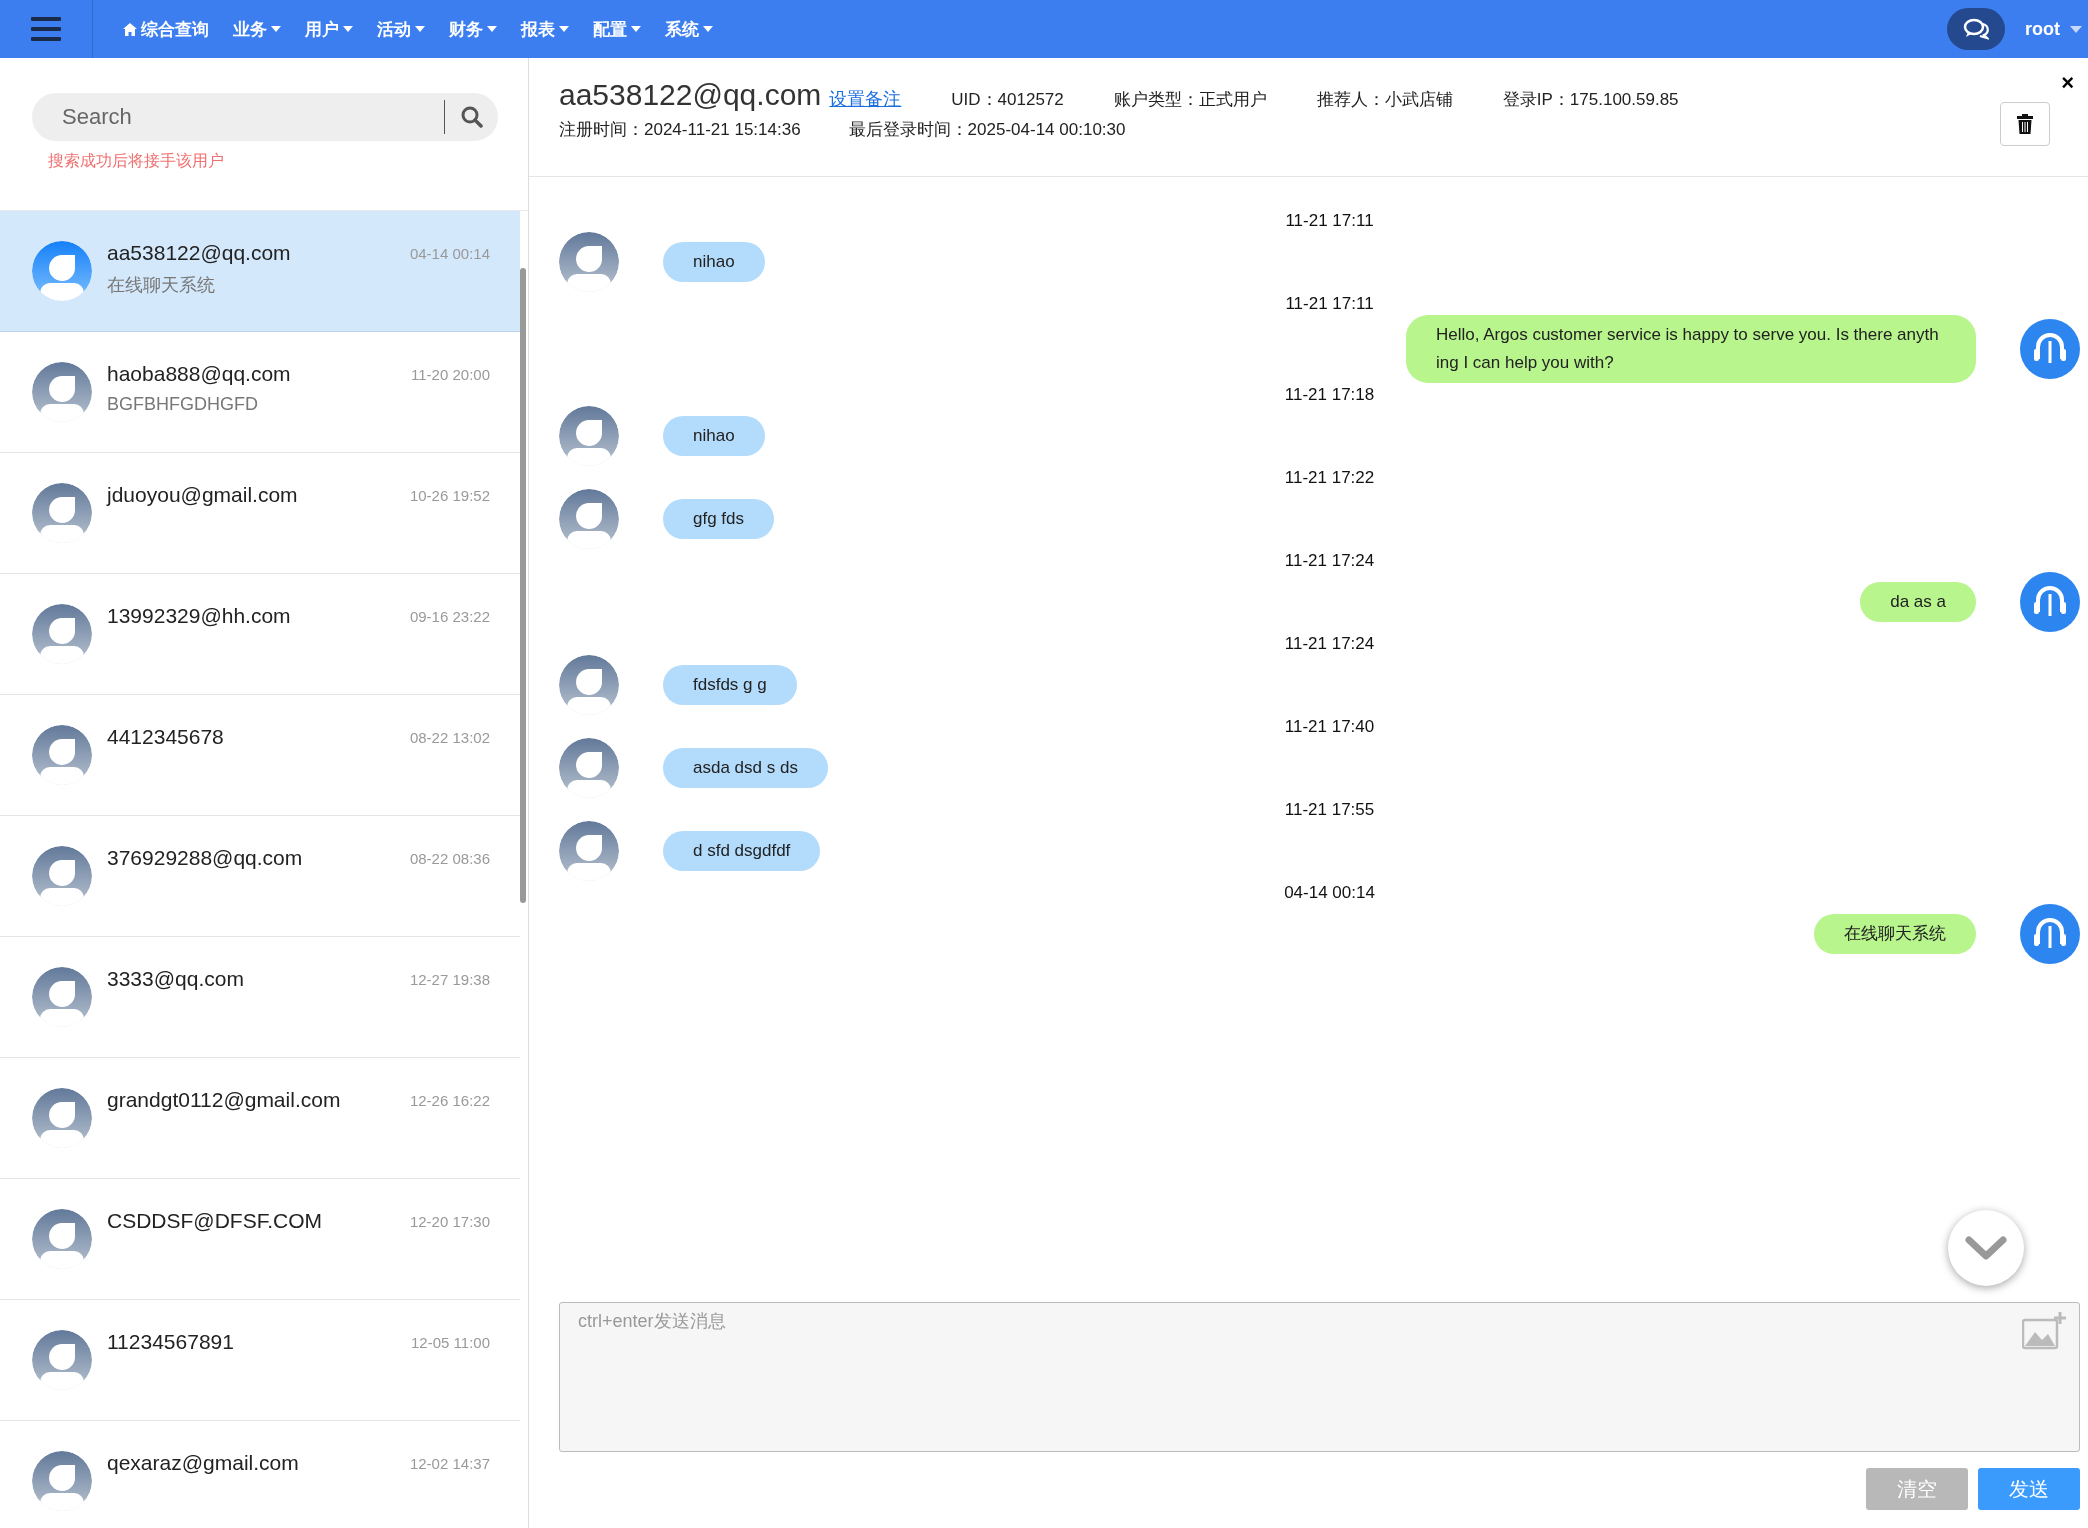 The height and width of the screenshot is (1528, 2088). I want to click on message-bubble: asda dsd s ds, so click(745, 768).